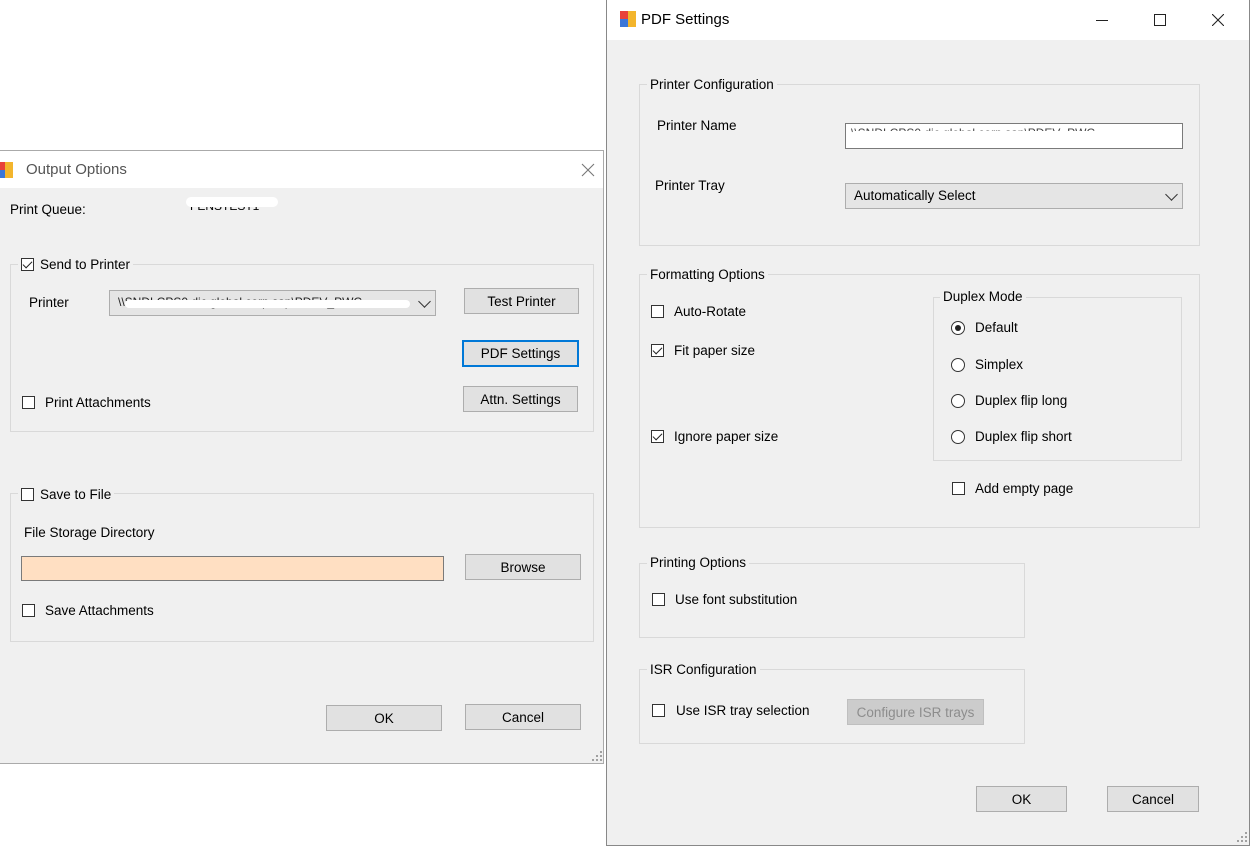 This screenshot has height=846, width=1252. What do you see at coordinates (657, 436) in the screenshot?
I see `ignore-paper-size-checkbox` at bounding box center [657, 436].